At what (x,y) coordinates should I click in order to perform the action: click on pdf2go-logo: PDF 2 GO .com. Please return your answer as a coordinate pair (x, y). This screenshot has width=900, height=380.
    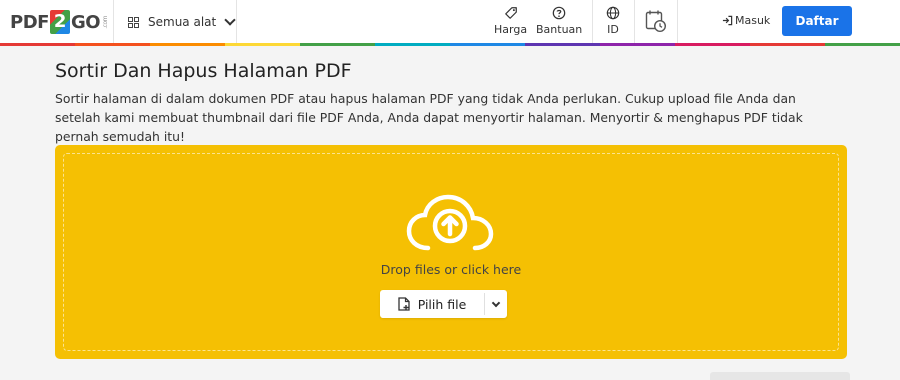
    Looking at the image, I should click on (59, 22).